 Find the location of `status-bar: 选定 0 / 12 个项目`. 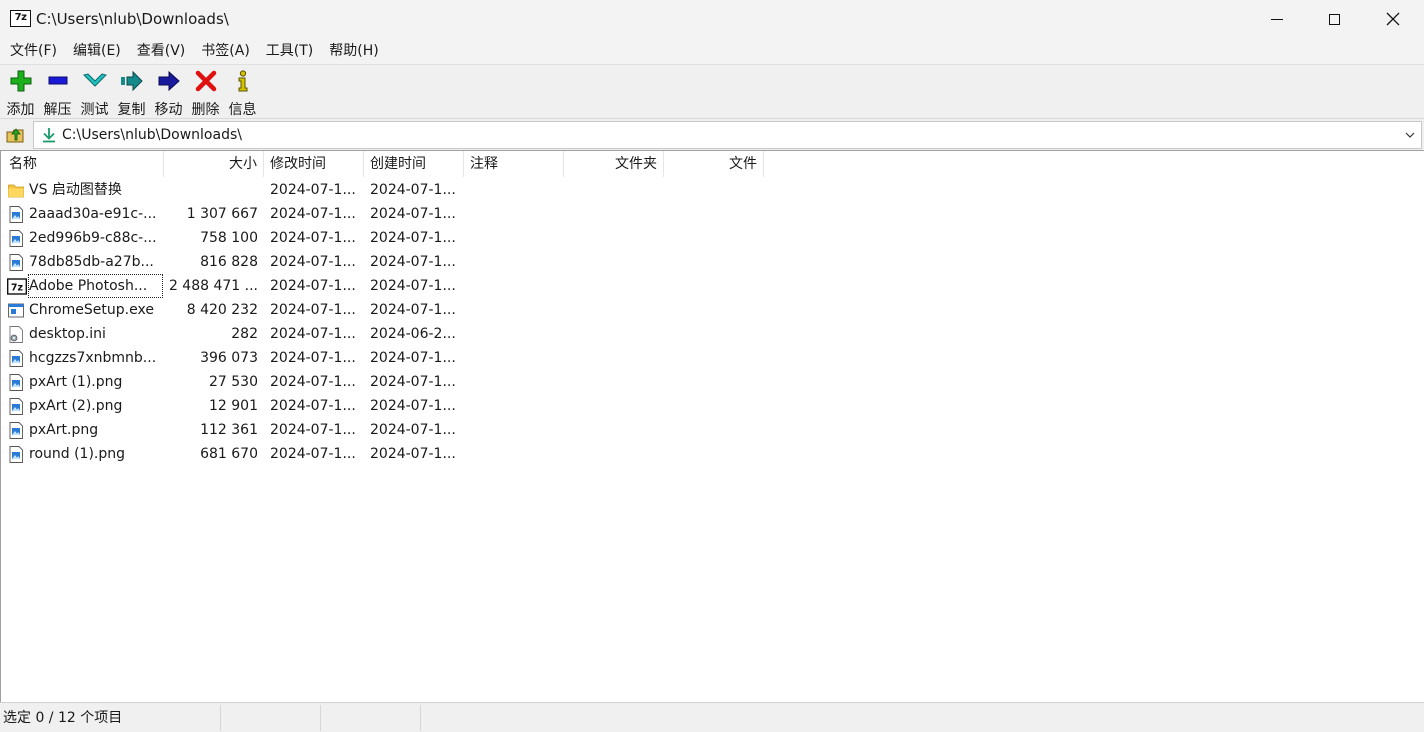

status-bar: 选定 0 / 12 个项目 is located at coordinates (712, 717).